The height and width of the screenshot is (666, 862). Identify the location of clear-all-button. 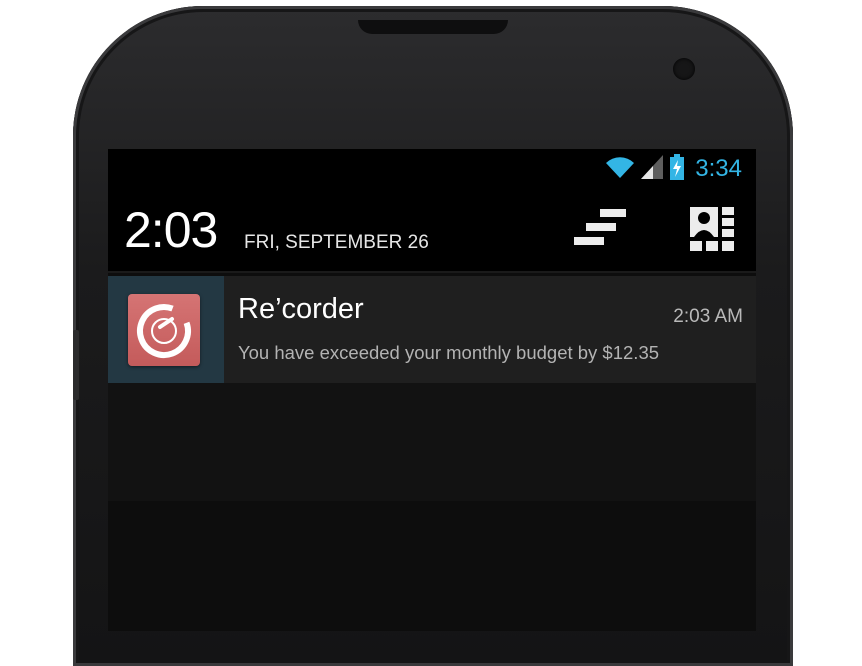
(599, 229).